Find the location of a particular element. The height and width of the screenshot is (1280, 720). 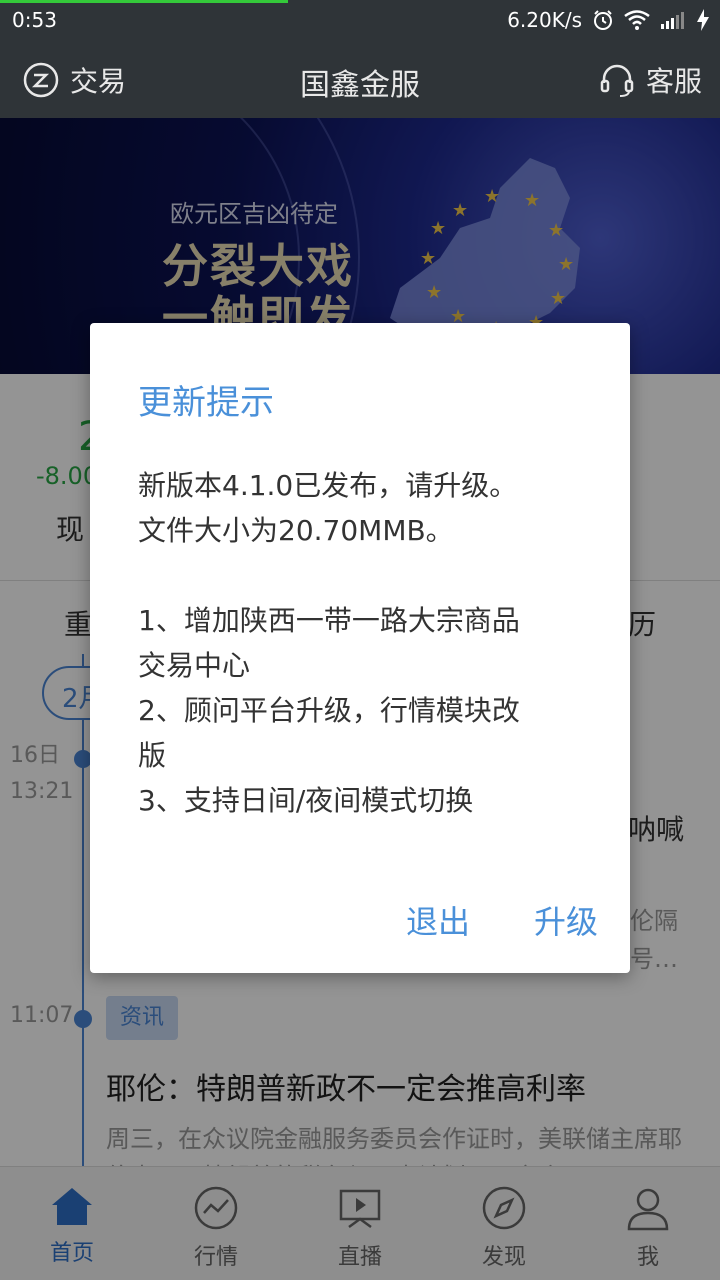

changelog-item-3: 3、支持日间/夜间模式切换 is located at coordinates (306, 800).